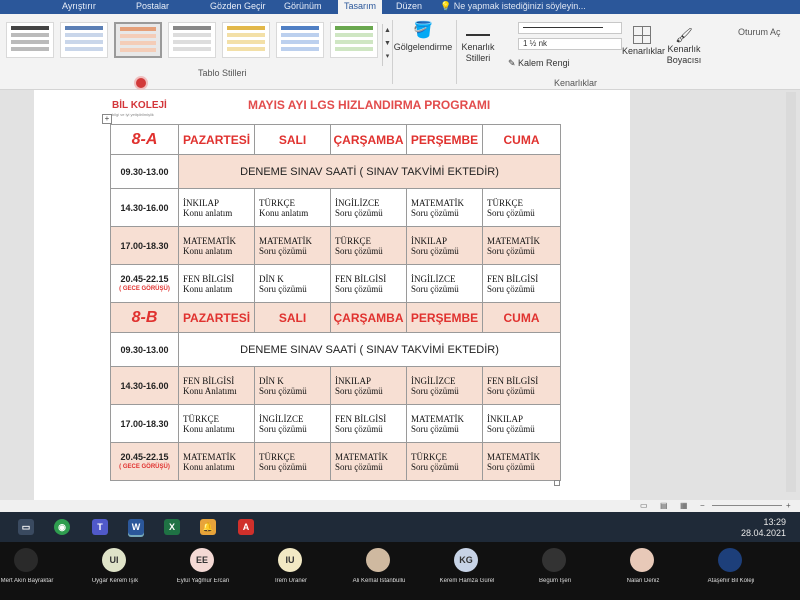 Image resolution: width=800 pixels, height=600 pixels. Describe the element at coordinates (423, 30) in the screenshot. I see `paint-bucket-icon: 🪣` at that location.